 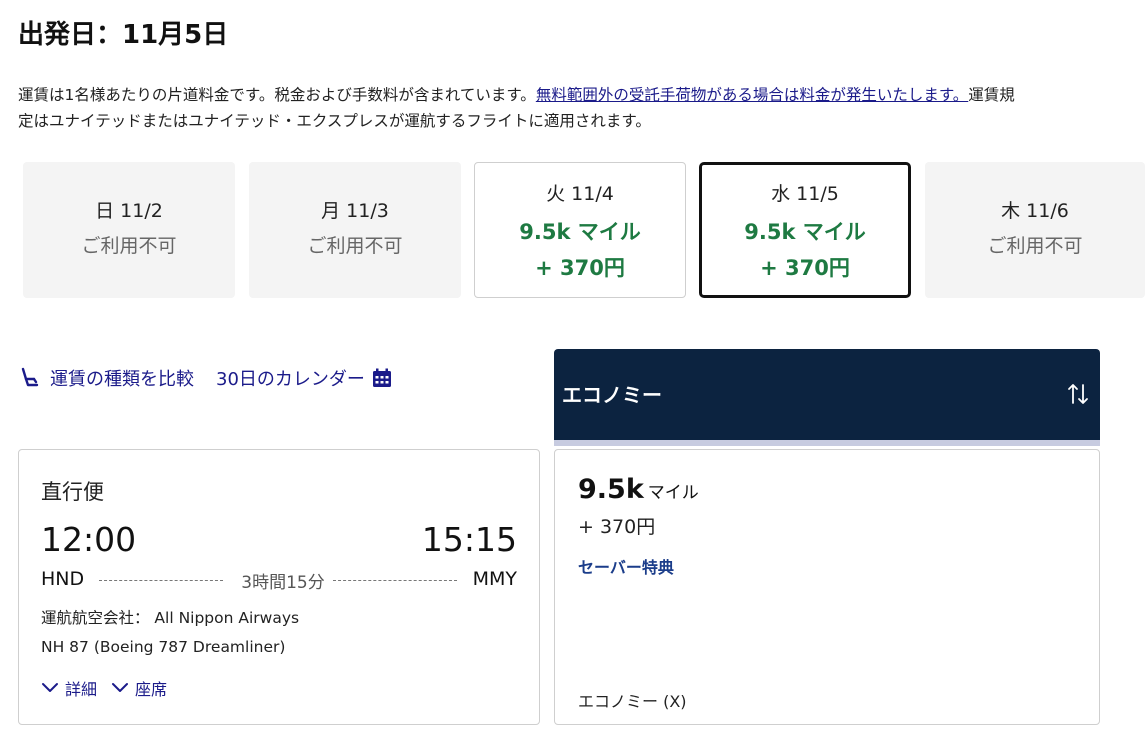 What do you see at coordinates (81, 688) in the screenshot?
I see `details-link: 詳細` at bounding box center [81, 688].